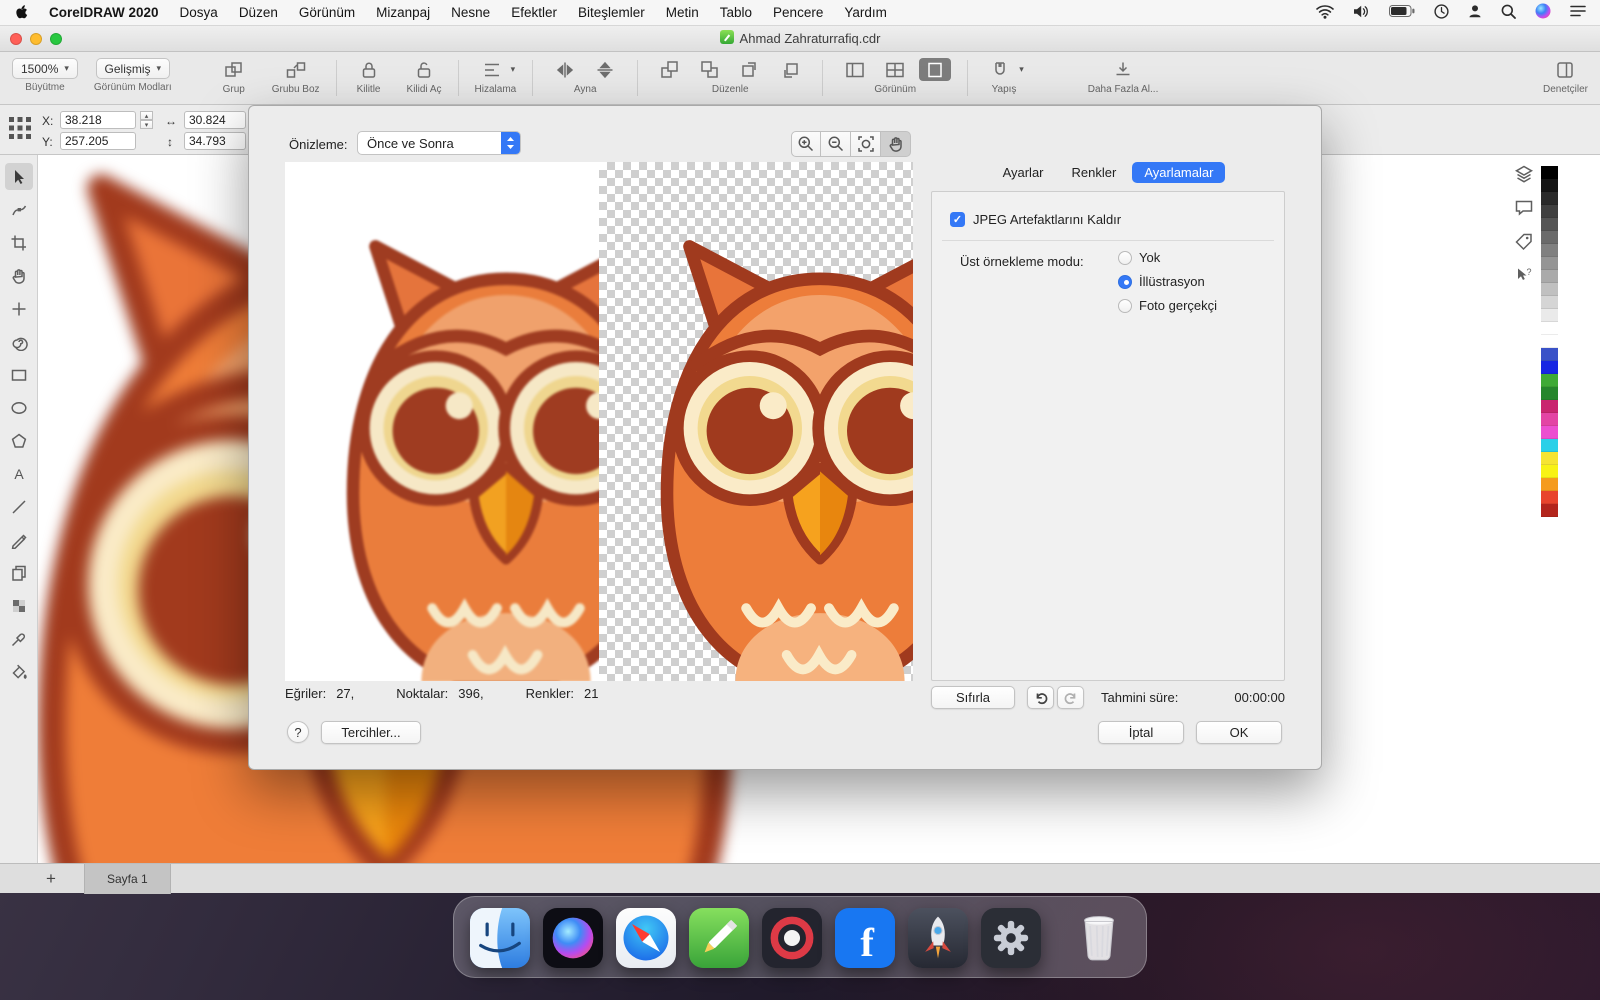  What do you see at coordinates (865, 938) in the screenshot?
I see `dock-facebook: f` at bounding box center [865, 938].